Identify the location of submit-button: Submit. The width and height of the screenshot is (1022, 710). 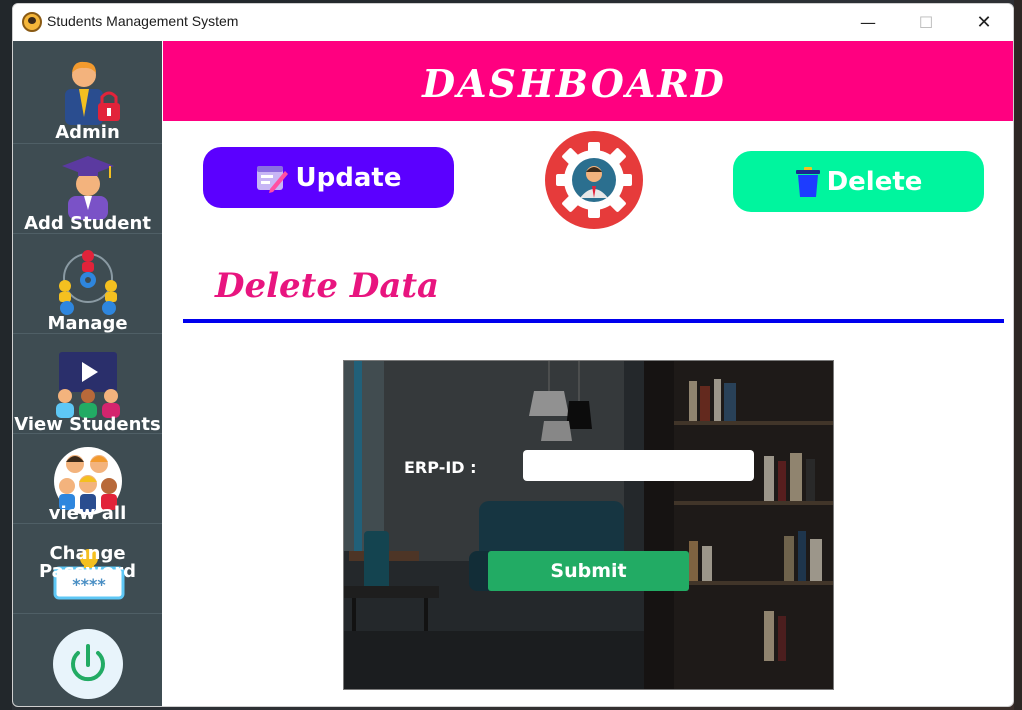
(588, 571).